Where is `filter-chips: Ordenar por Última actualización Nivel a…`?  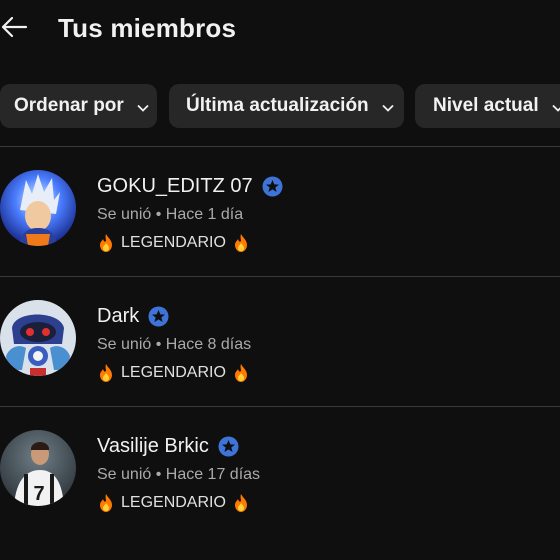 filter-chips: Ordenar por Última actualización Nivel a… is located at coordinates (280, 107).